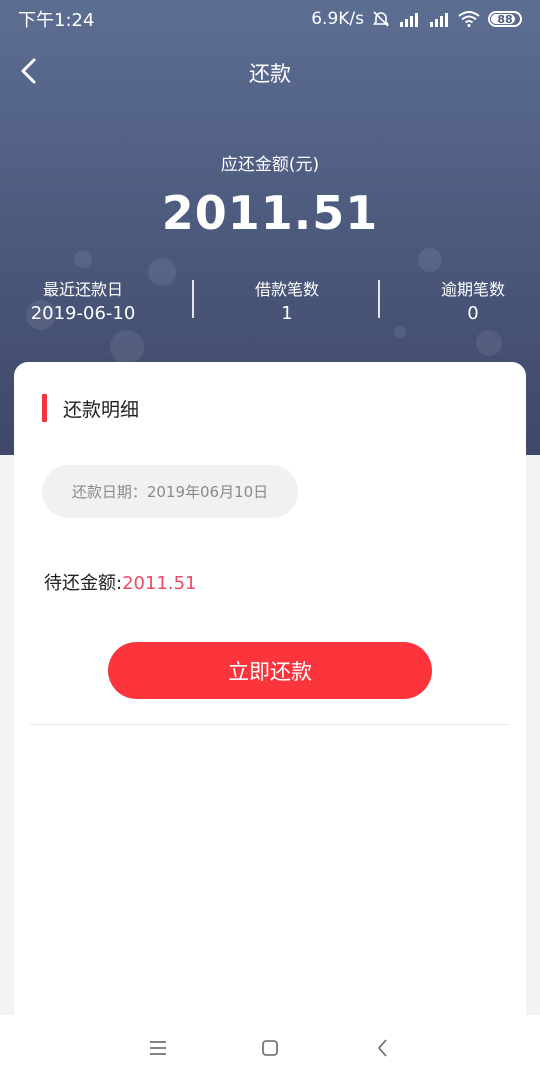  Describe the element at coordinates (270, 165) in the screenshot. I see `due-amount-label: 应还金额(元)` at that location.